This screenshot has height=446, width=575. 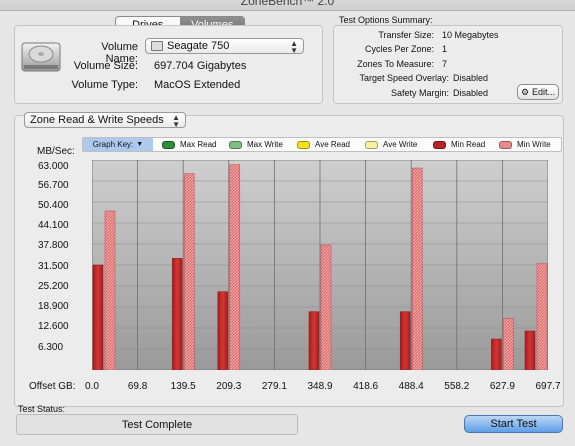 What do you see at coordinates (53, 286) in the screenshot?
I see `y-tick-label: 25.200` at bounding box center [53, 286].